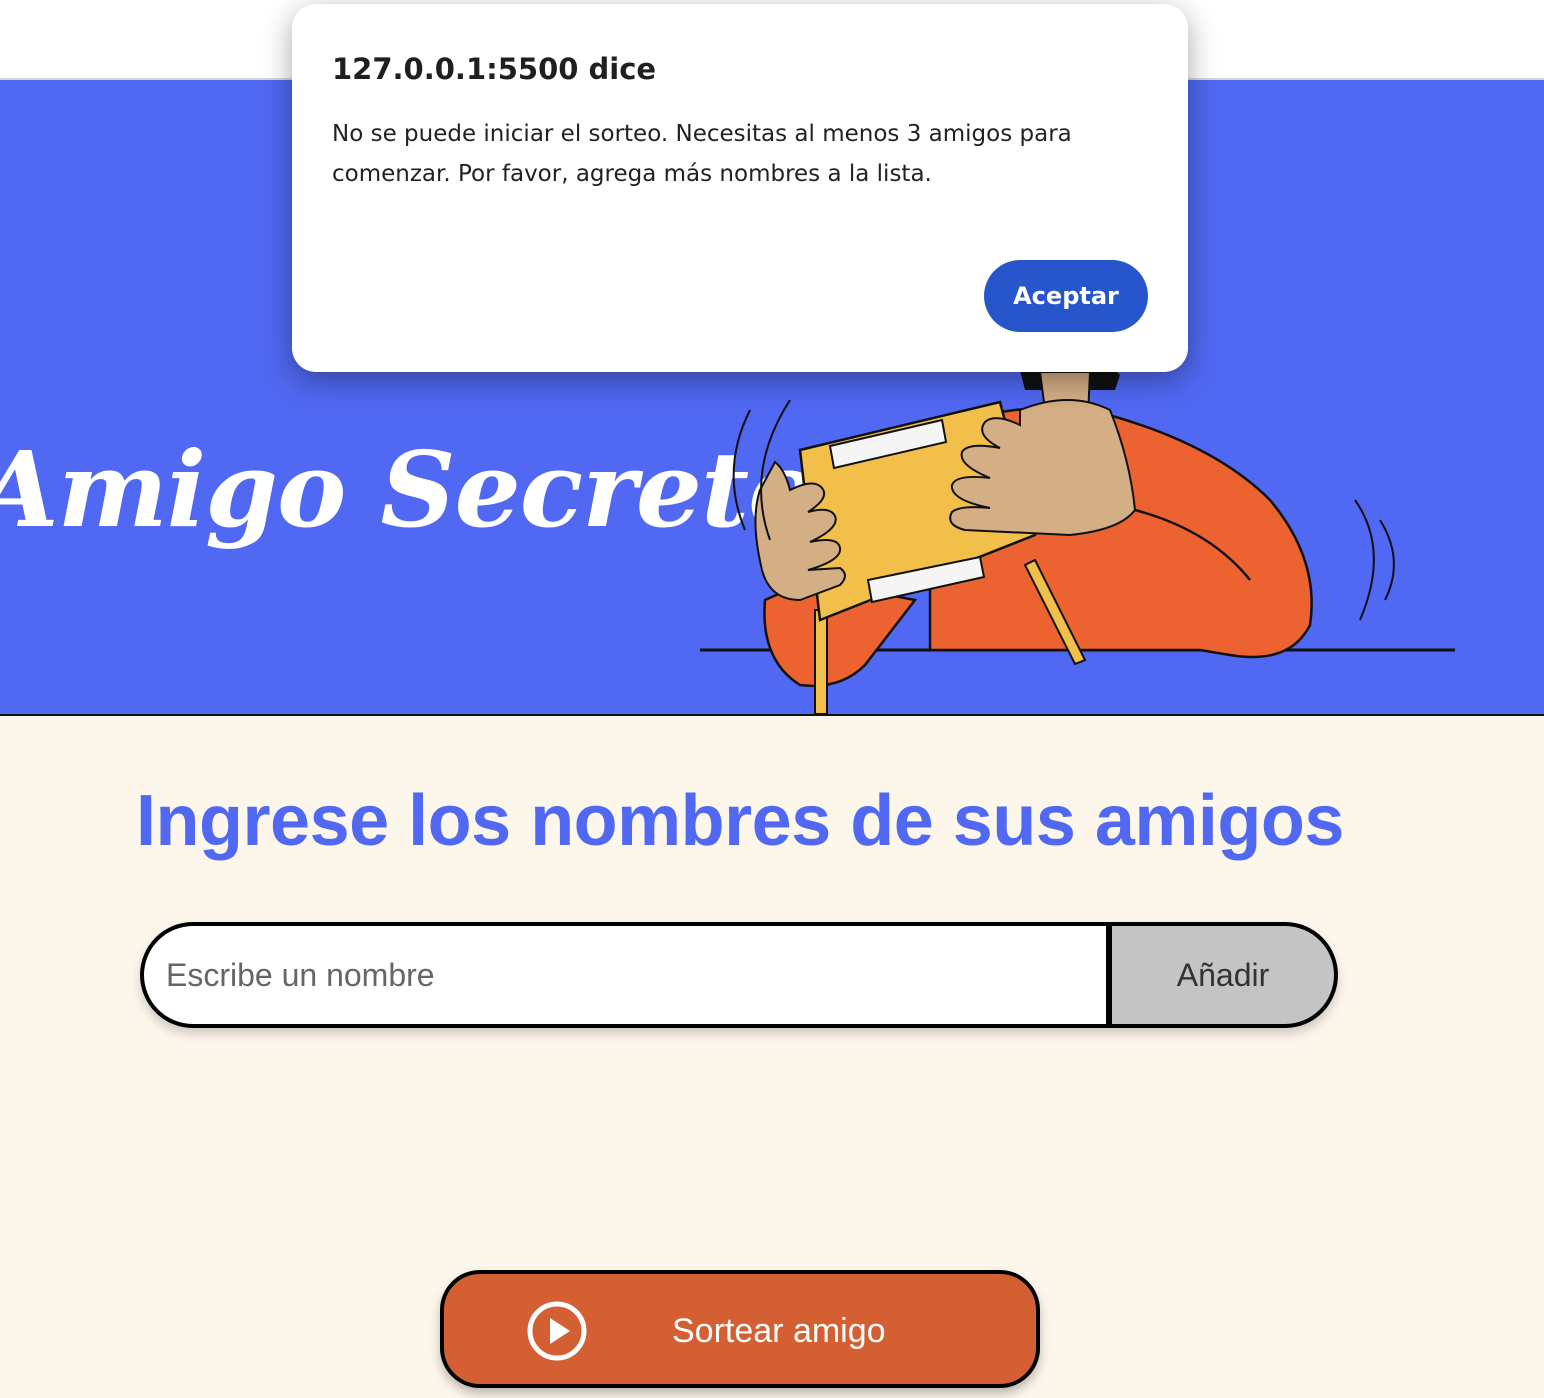  Describe the element at coordinates (779, 1331) in the screenshot. I see `draw-button-label: Sortear amigo` at that location.